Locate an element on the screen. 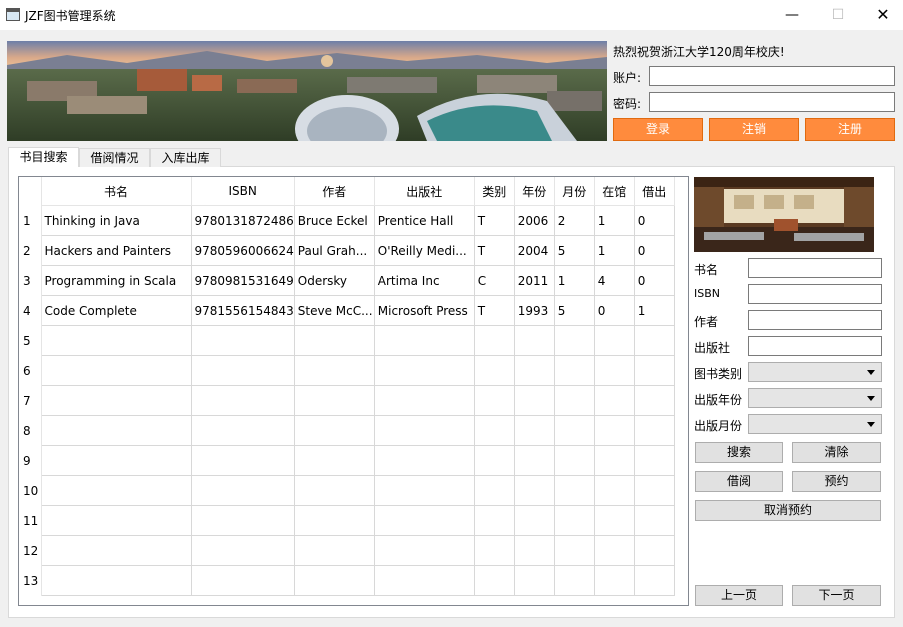 The height and width of the screenshot is (627, 903). publisher-input is located at coordinates (815, 346).